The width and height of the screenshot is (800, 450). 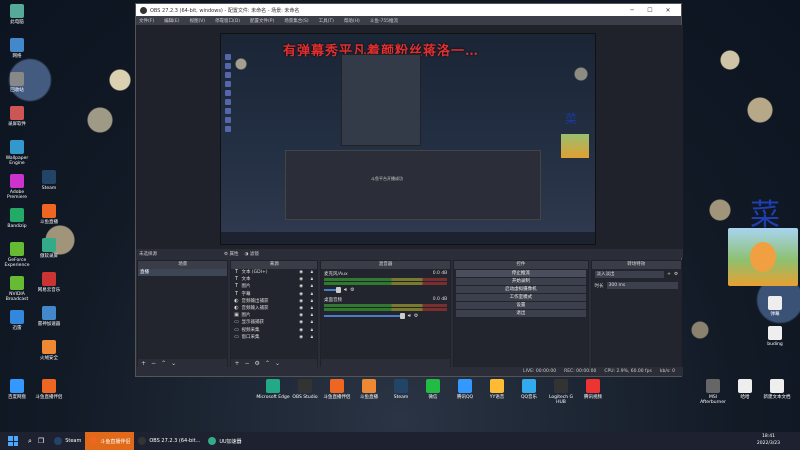 I want to click on menu-item: 场景集合(S), so click(x=296, y=21).